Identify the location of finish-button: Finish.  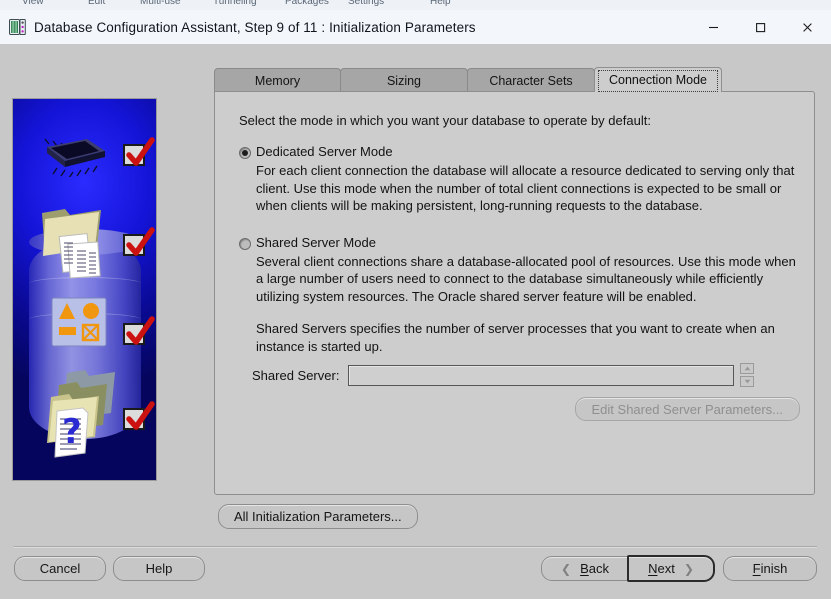
(770, 568).